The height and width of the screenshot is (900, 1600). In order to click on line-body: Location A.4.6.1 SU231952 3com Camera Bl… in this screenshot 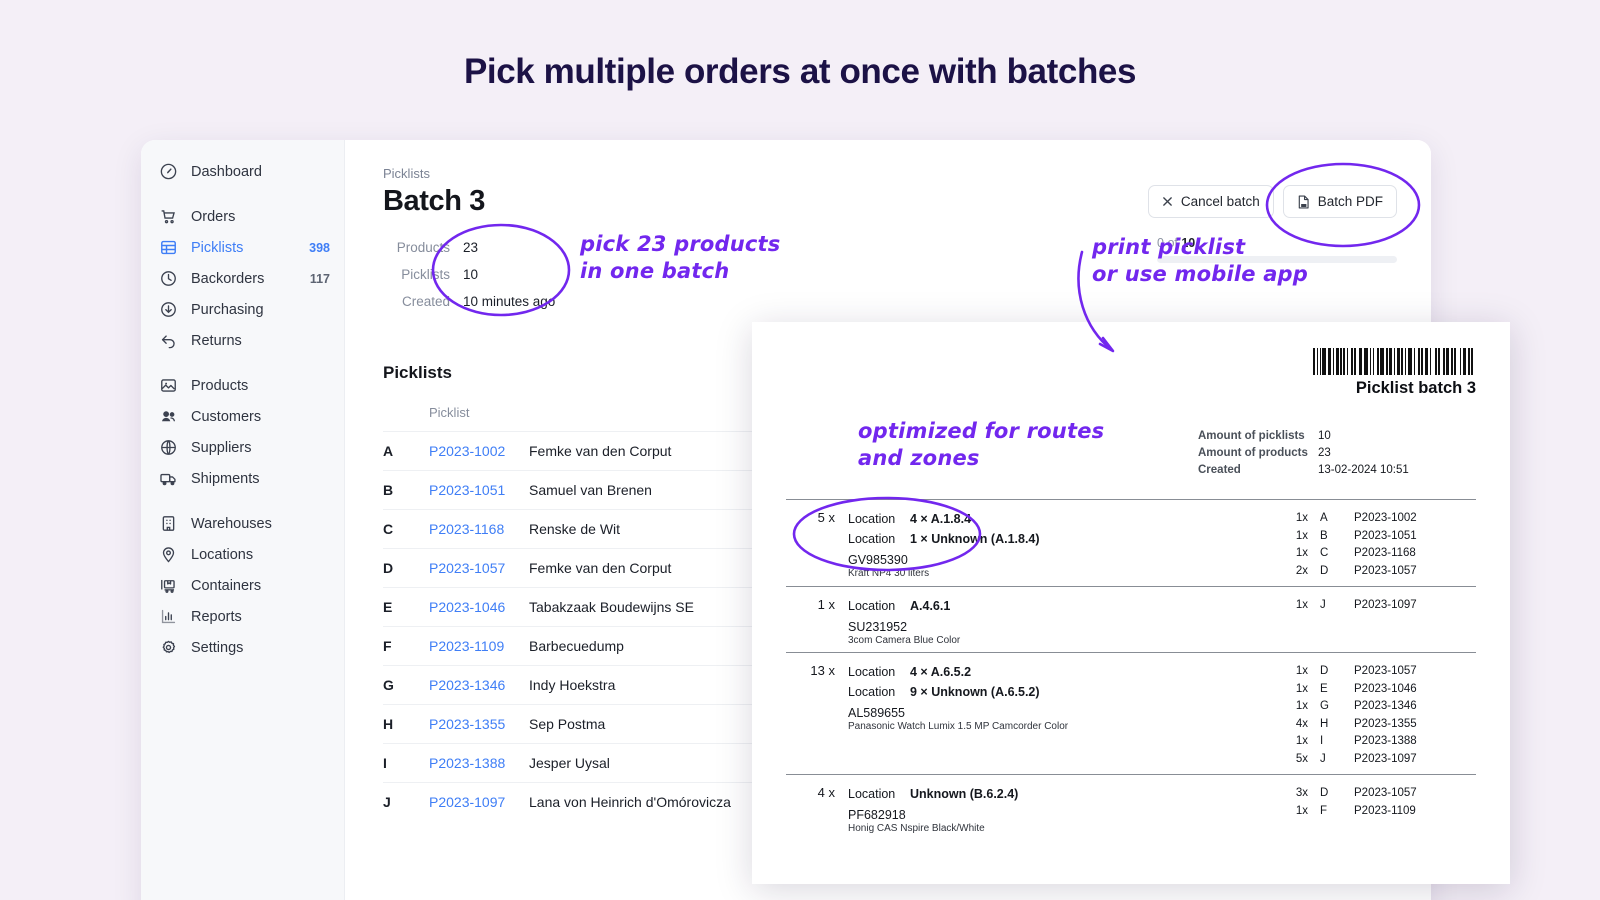, I will do `click(1067, 621)`.